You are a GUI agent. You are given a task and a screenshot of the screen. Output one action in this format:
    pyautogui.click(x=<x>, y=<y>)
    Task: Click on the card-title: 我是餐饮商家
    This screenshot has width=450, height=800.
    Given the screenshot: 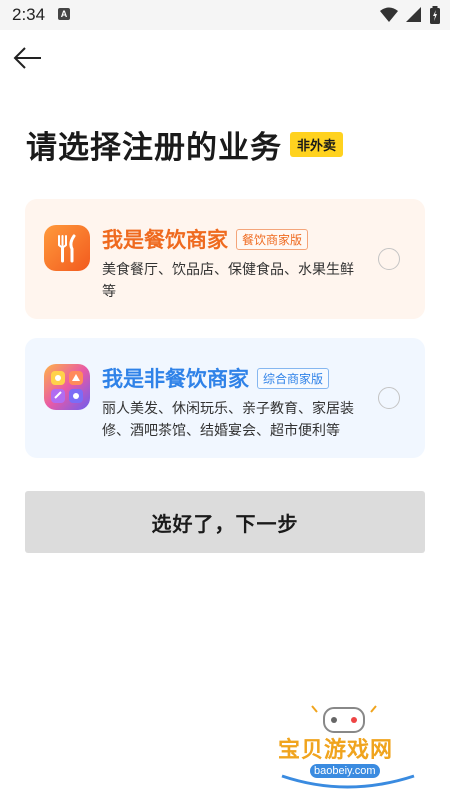 What is the action you would take?
    pyautogui.click(x=165, y=240)
    